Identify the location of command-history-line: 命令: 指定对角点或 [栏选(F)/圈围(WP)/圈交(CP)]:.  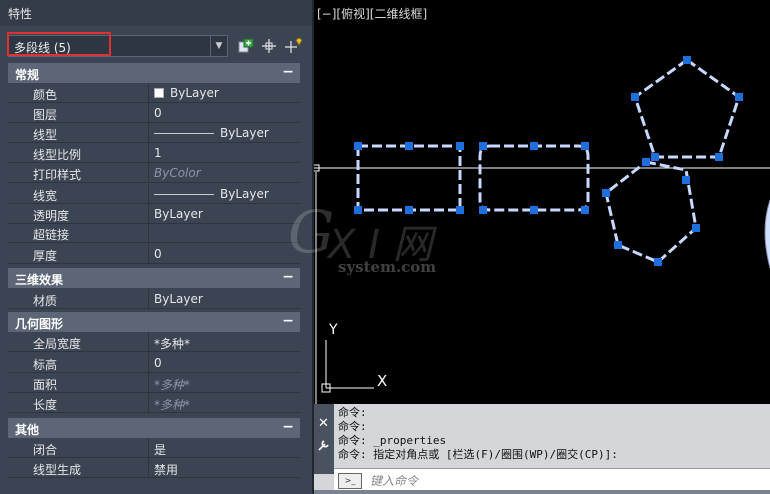
(478, 454).